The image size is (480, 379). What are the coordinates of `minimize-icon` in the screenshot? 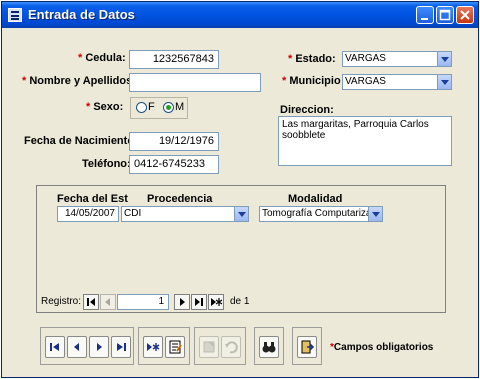 It's located at (424, 19).